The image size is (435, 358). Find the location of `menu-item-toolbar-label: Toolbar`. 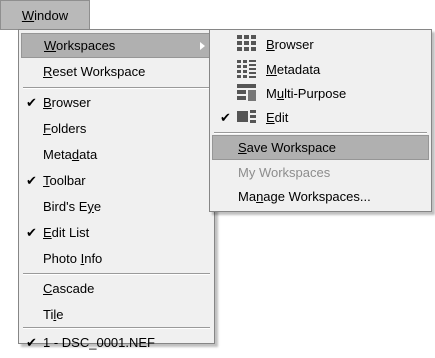

menu-item-toolbar-label: Toolbar is located at coordinates (64, 180).